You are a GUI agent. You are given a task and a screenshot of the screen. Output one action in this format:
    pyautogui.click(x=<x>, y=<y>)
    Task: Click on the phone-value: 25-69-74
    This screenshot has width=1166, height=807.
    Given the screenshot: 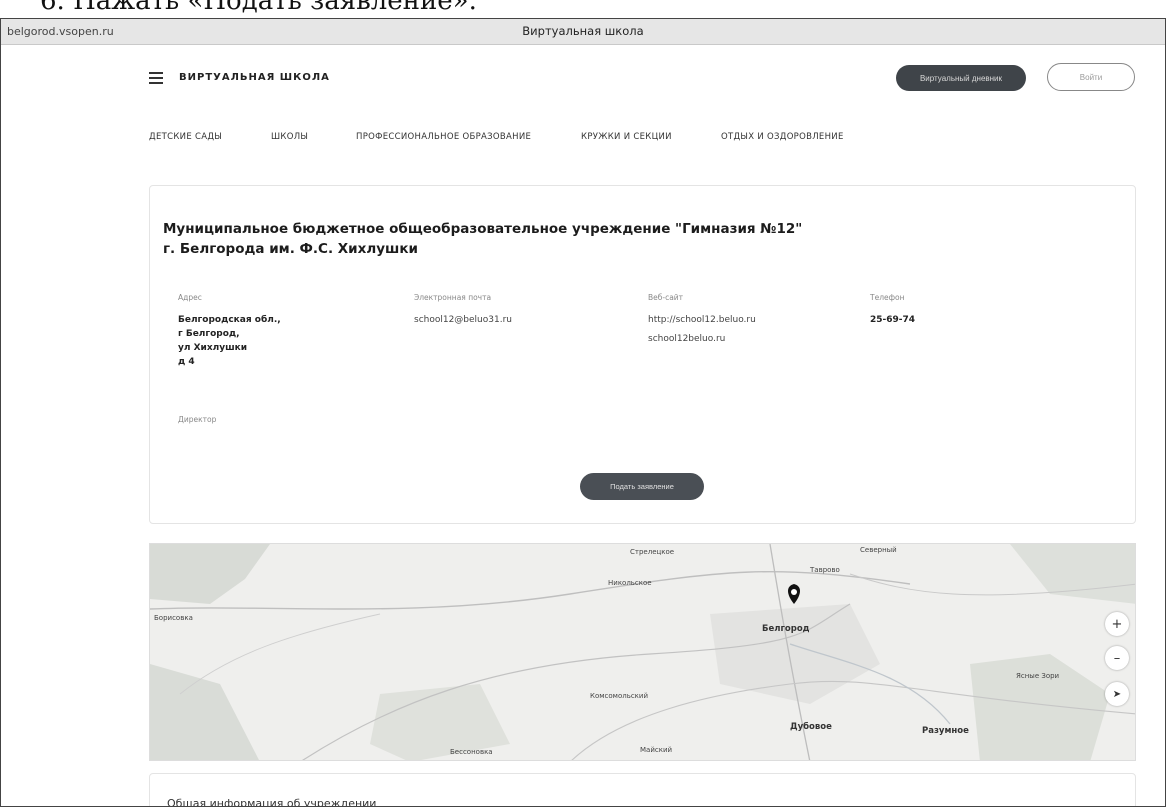 What is the action you would take?
    pyautogui.click(x=893, y=320)
    